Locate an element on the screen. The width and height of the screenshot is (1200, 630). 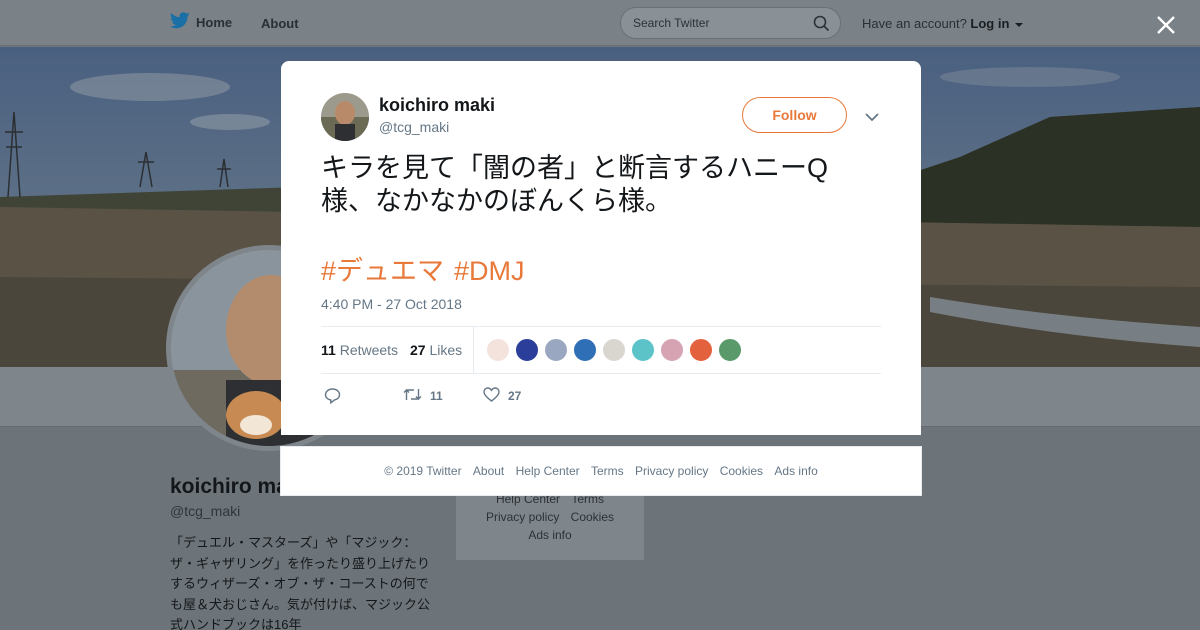
tweet-stats: 11 Retweets 27 Likes is located at coordinates (601, 350).